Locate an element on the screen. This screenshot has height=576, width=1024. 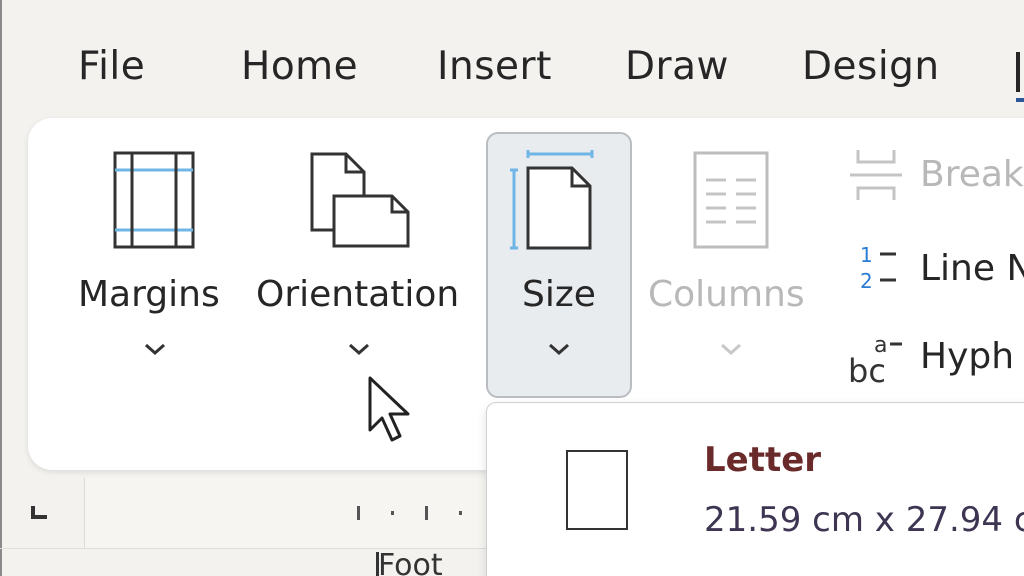
tab-draw: Draw is located at coordinates (677, 66).